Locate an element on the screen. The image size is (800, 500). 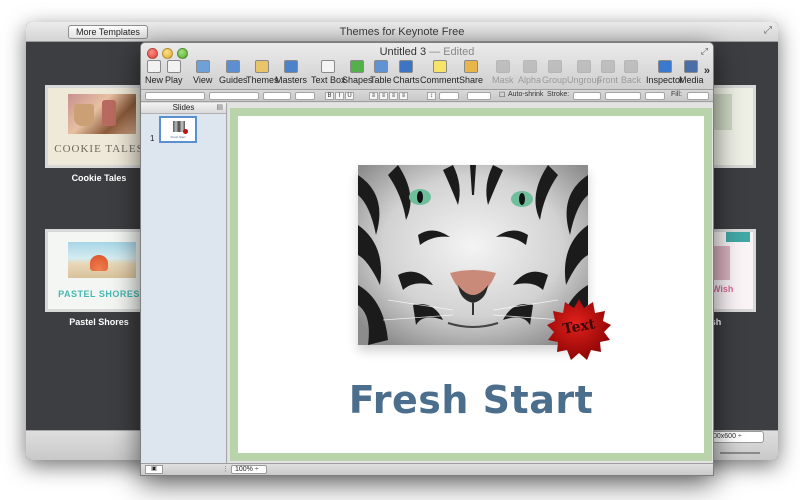
align-center-button: ≡ is located at coordinates (383, 96).